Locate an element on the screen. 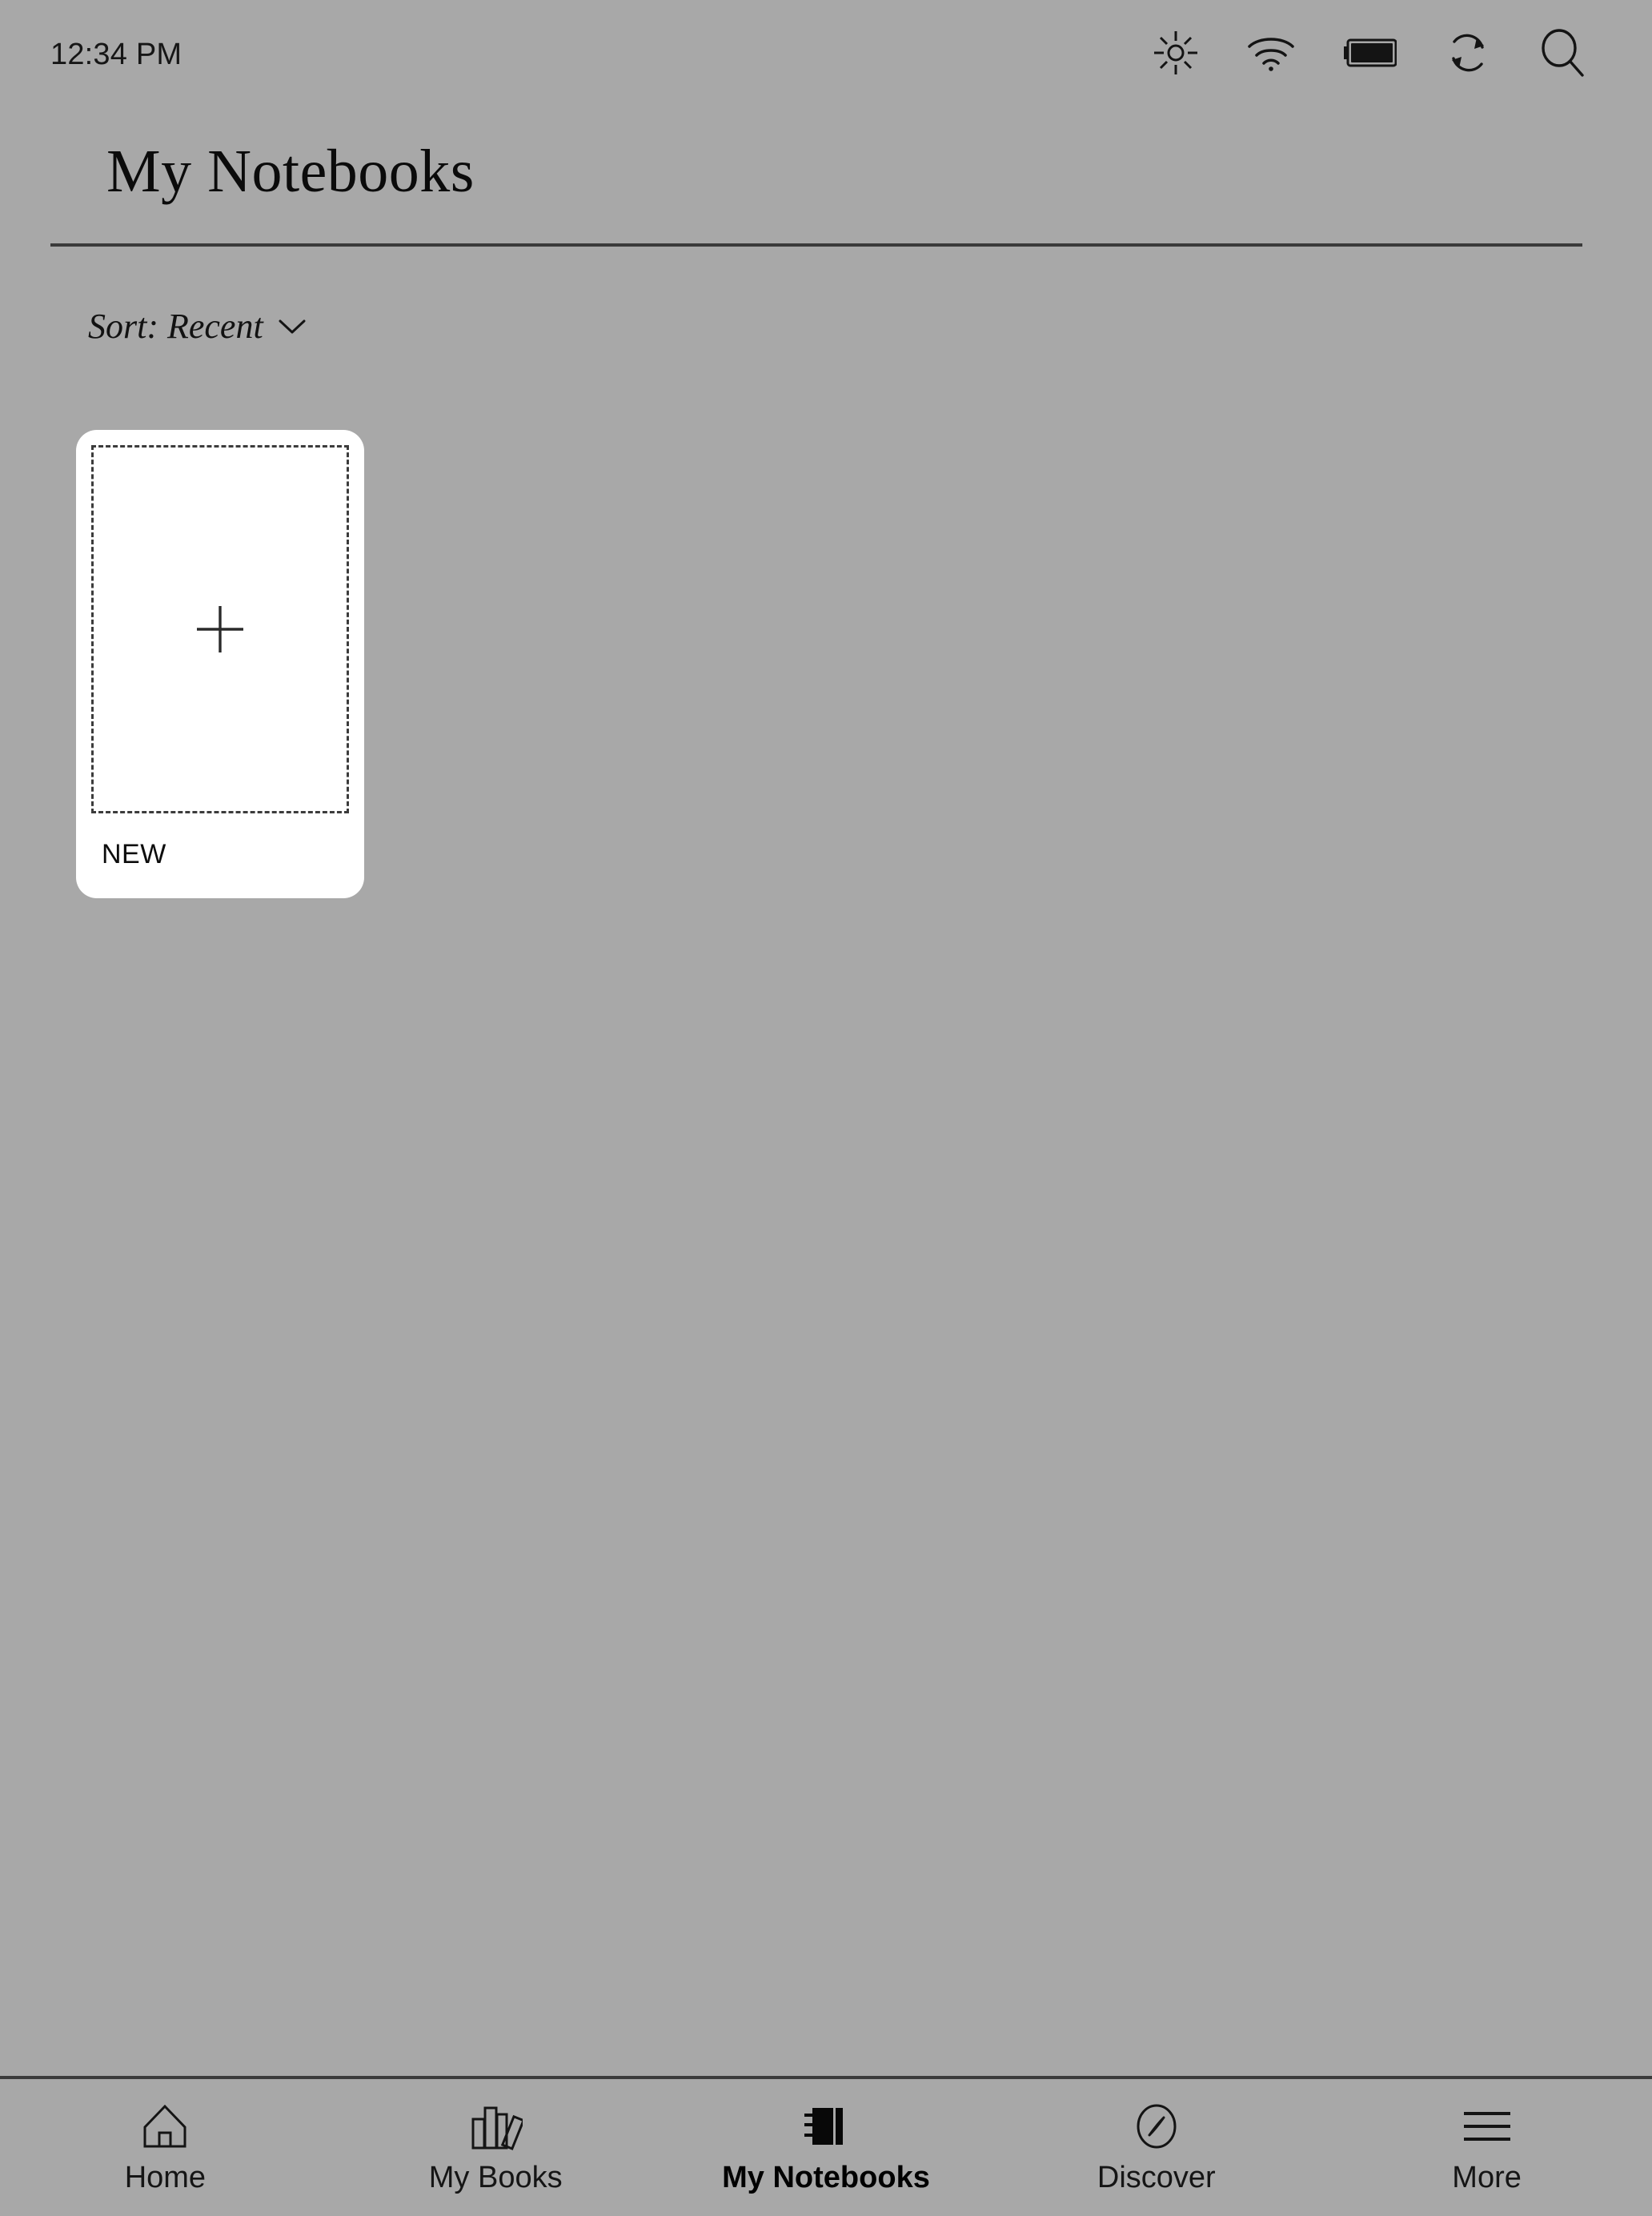  notebook-grid: NEW is located at coordinates (220, 664).